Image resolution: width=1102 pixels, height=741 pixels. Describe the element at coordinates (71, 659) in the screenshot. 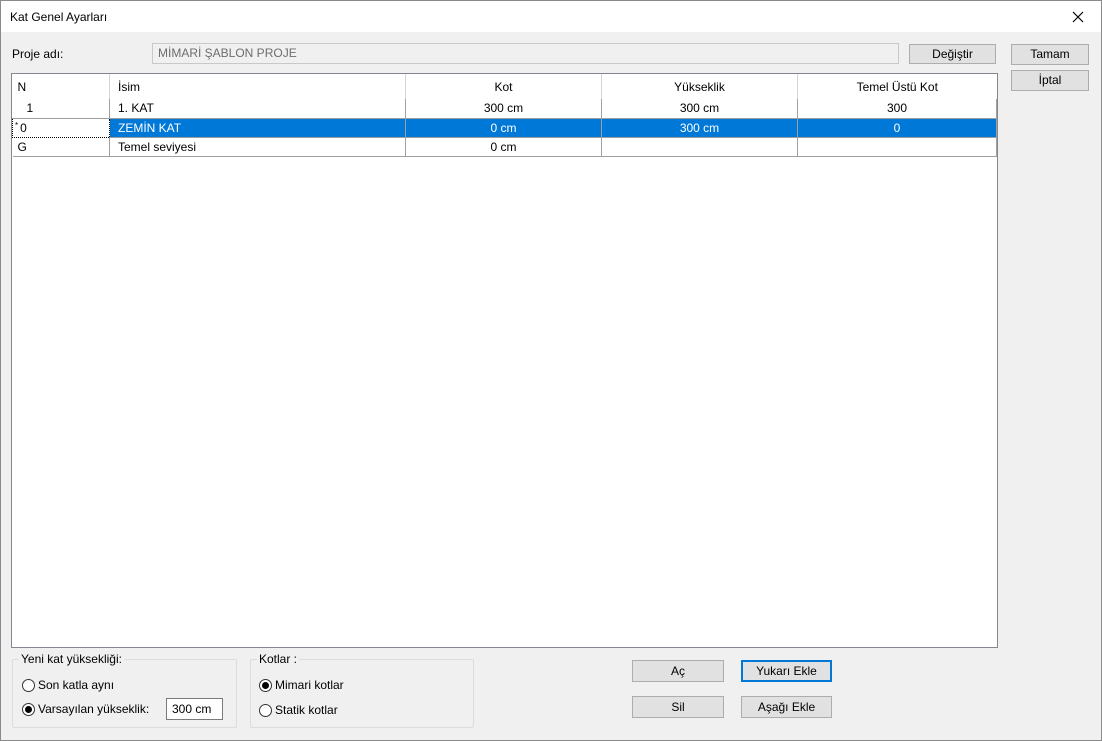

I see `new-floor-height-legend: Yeni kat yüksekliği:` at that location.